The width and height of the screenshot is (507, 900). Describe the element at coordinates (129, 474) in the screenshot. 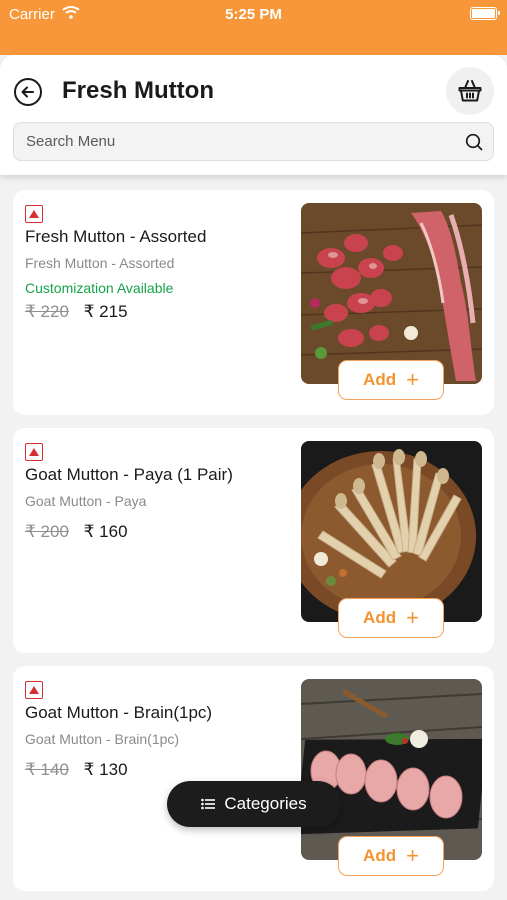

I see `item-name: Goat Mutton - Paya (1 Pair)` at that location.